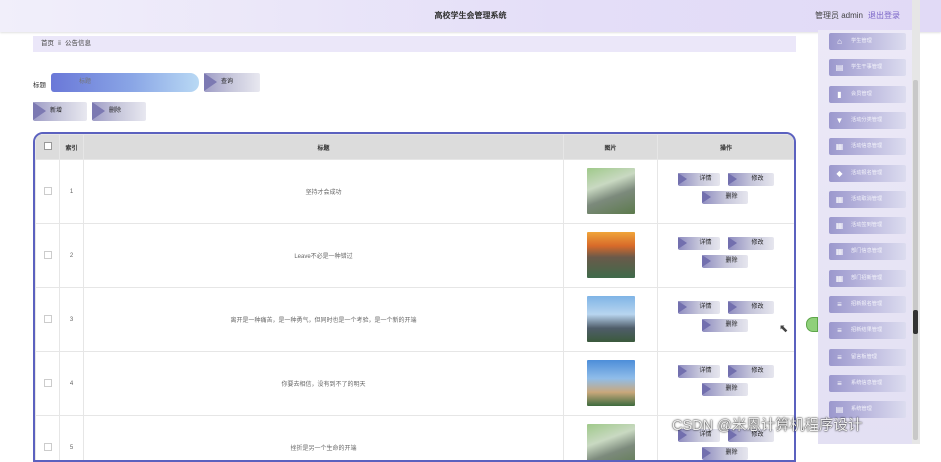  I want to click on sidebar-item-3: ▮会员管理, so click(867, 94).